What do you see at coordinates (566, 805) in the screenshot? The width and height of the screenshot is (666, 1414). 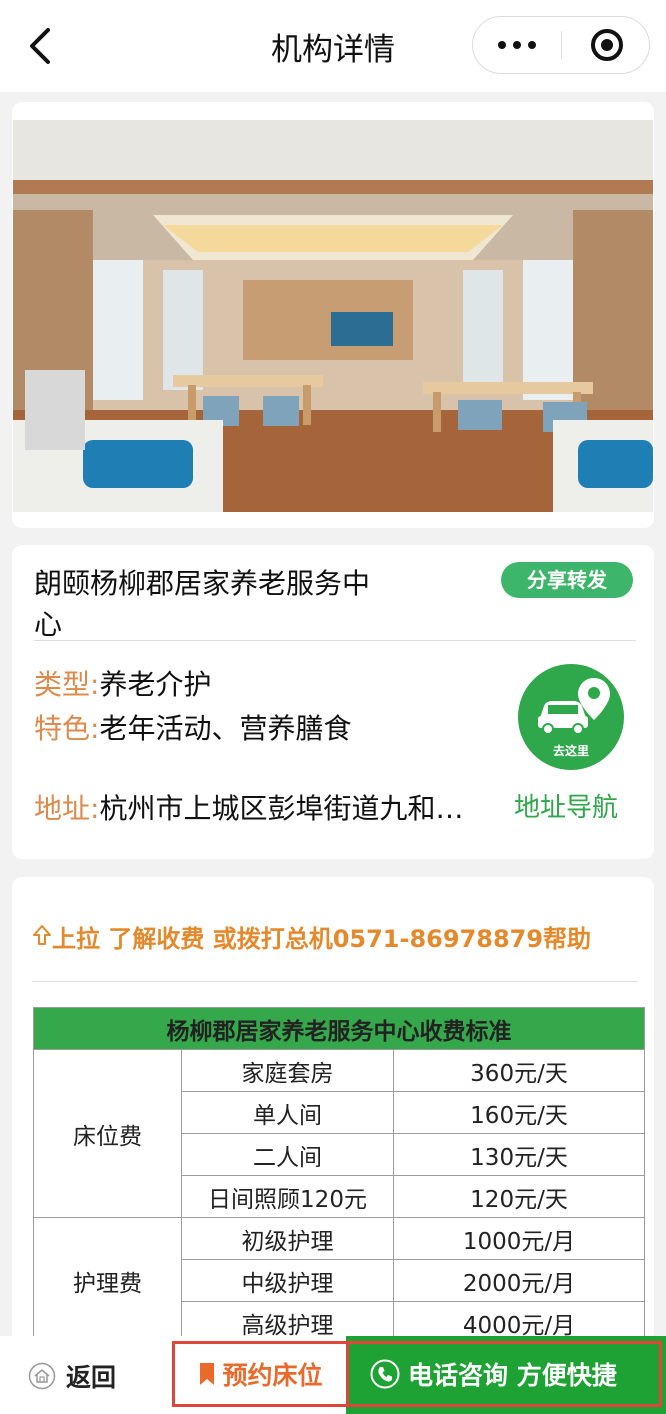 I see `address-navigation-link: 地址导航` at bounding box center [566, 805].